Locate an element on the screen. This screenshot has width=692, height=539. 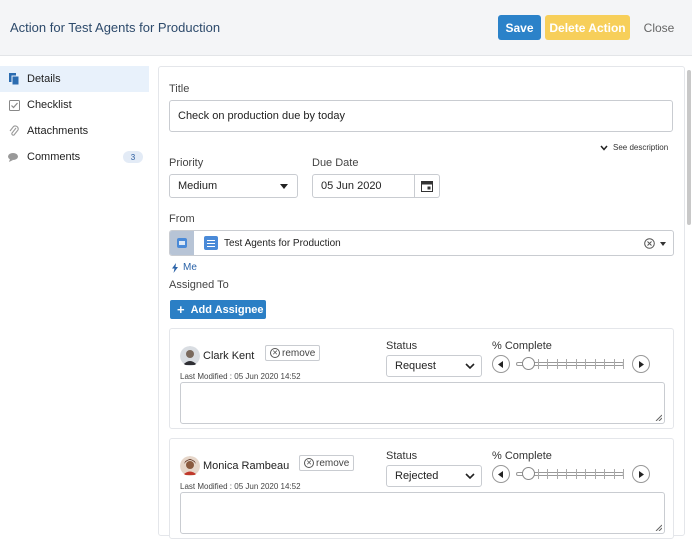
see-description-label: See description is located at coordinates (641, 147).